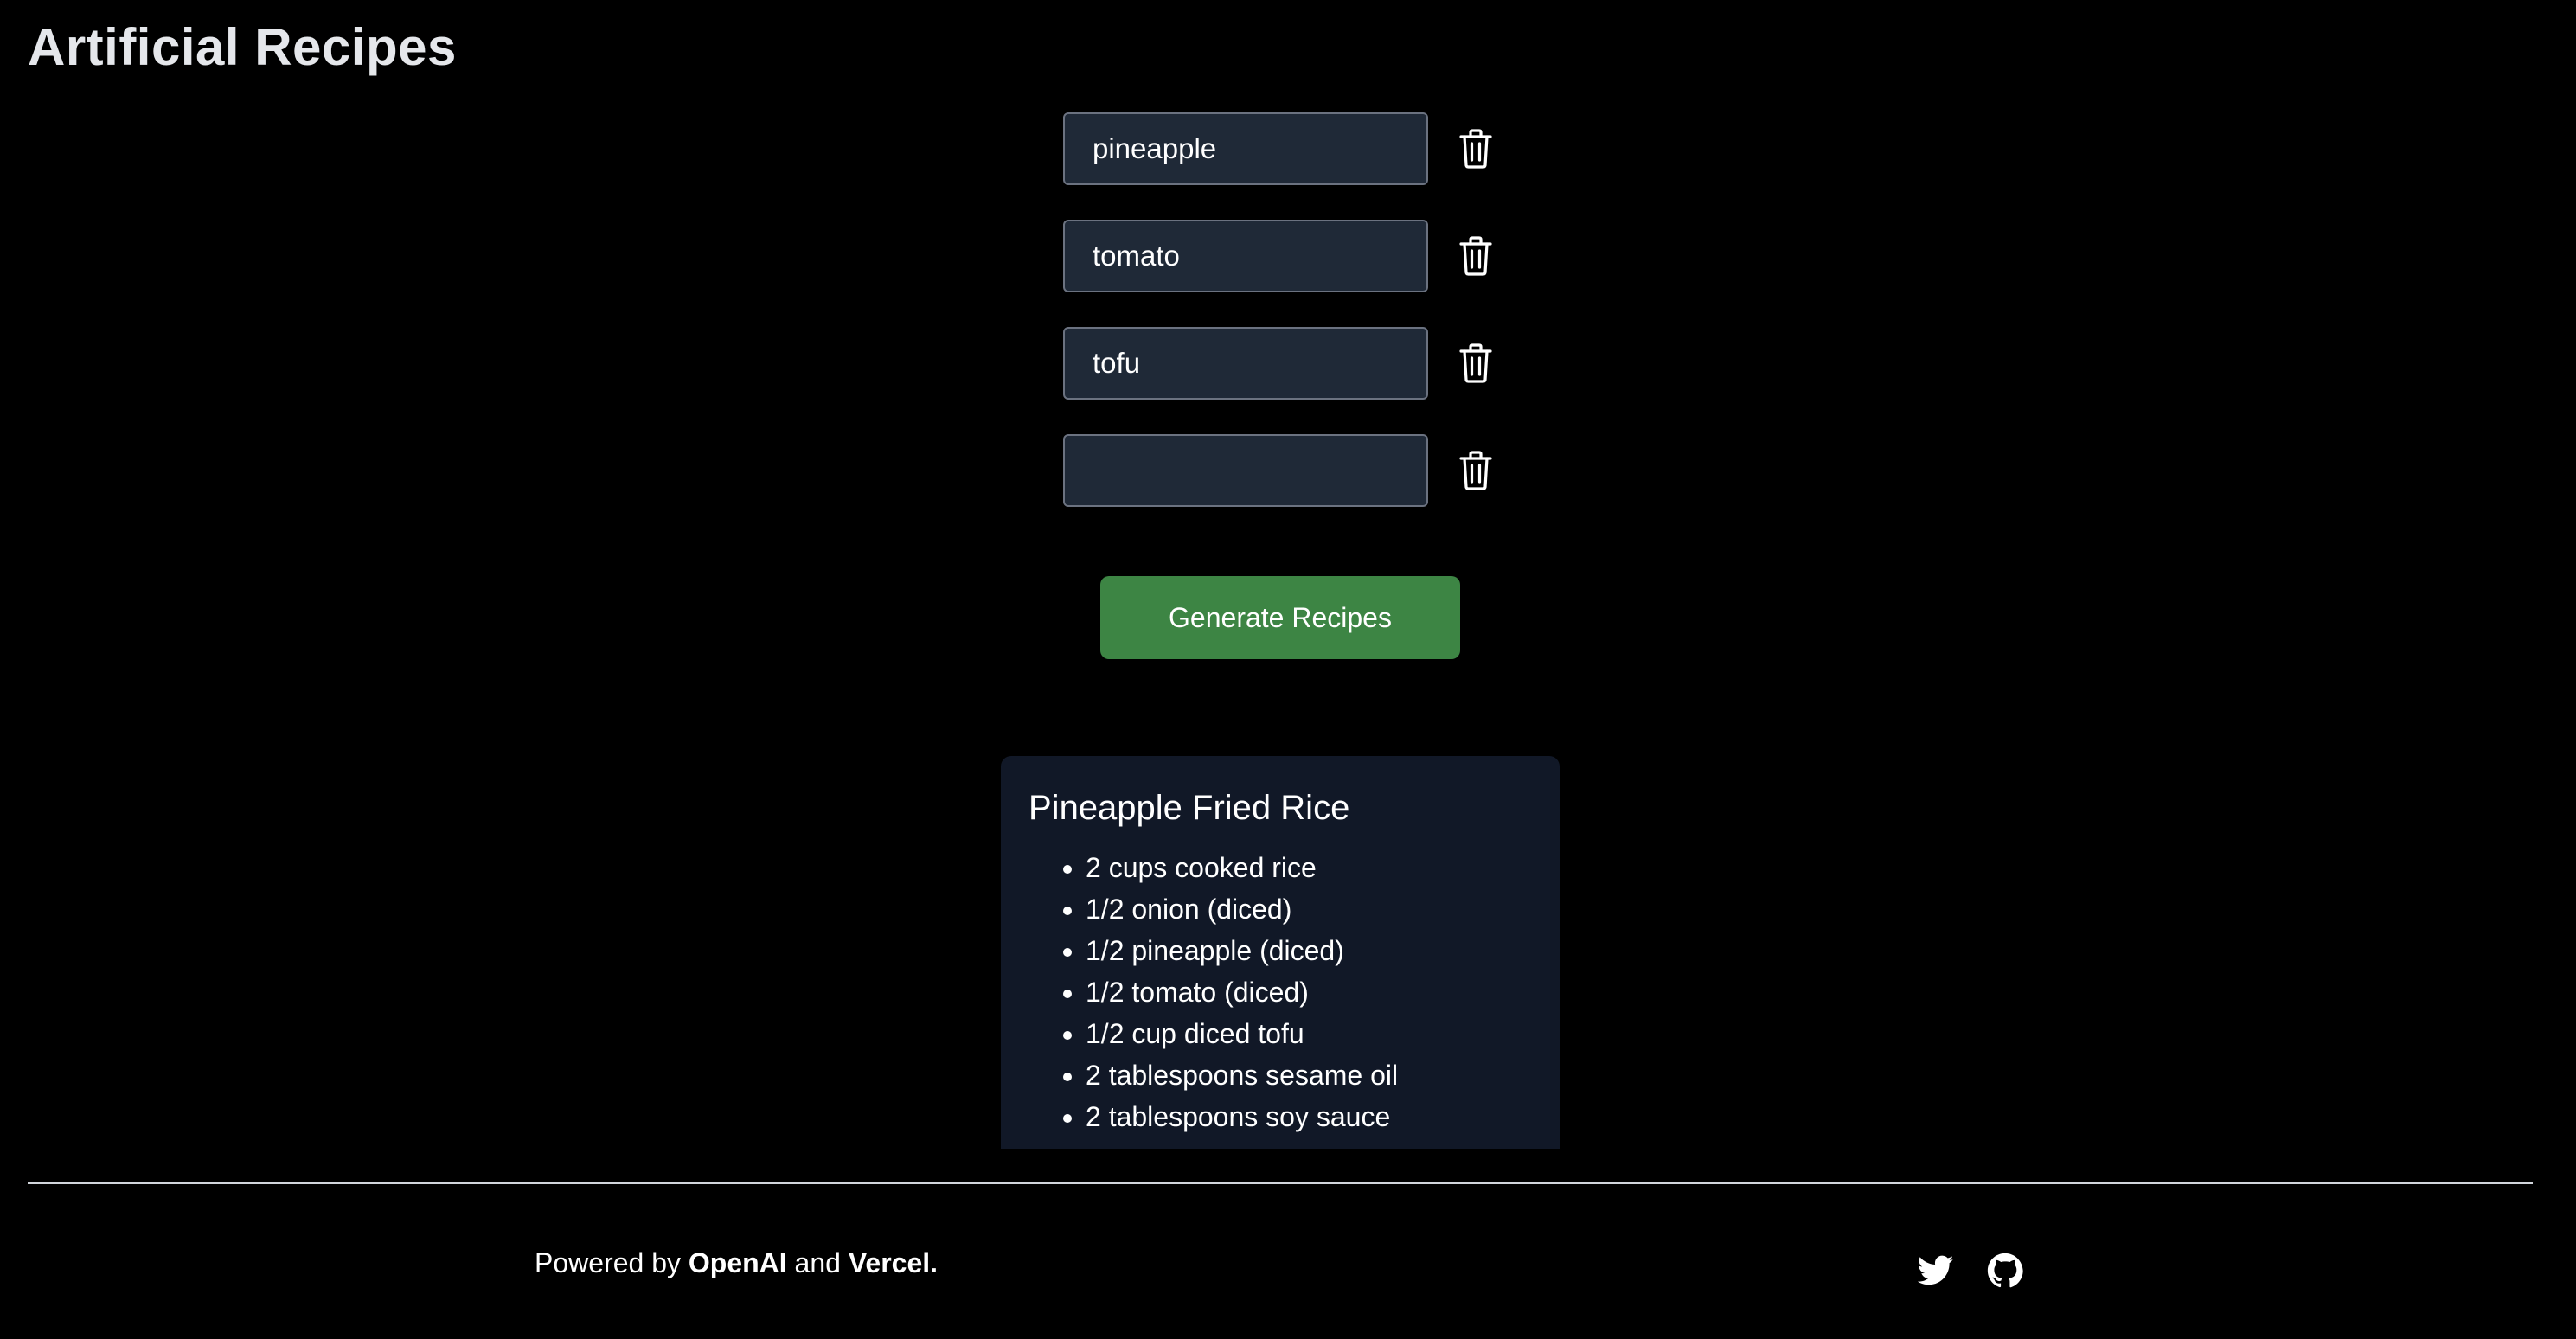  Describe the element at coordinates (608, 1262) in the screenshot. I see `powered-by-text: Powered by` at that location.